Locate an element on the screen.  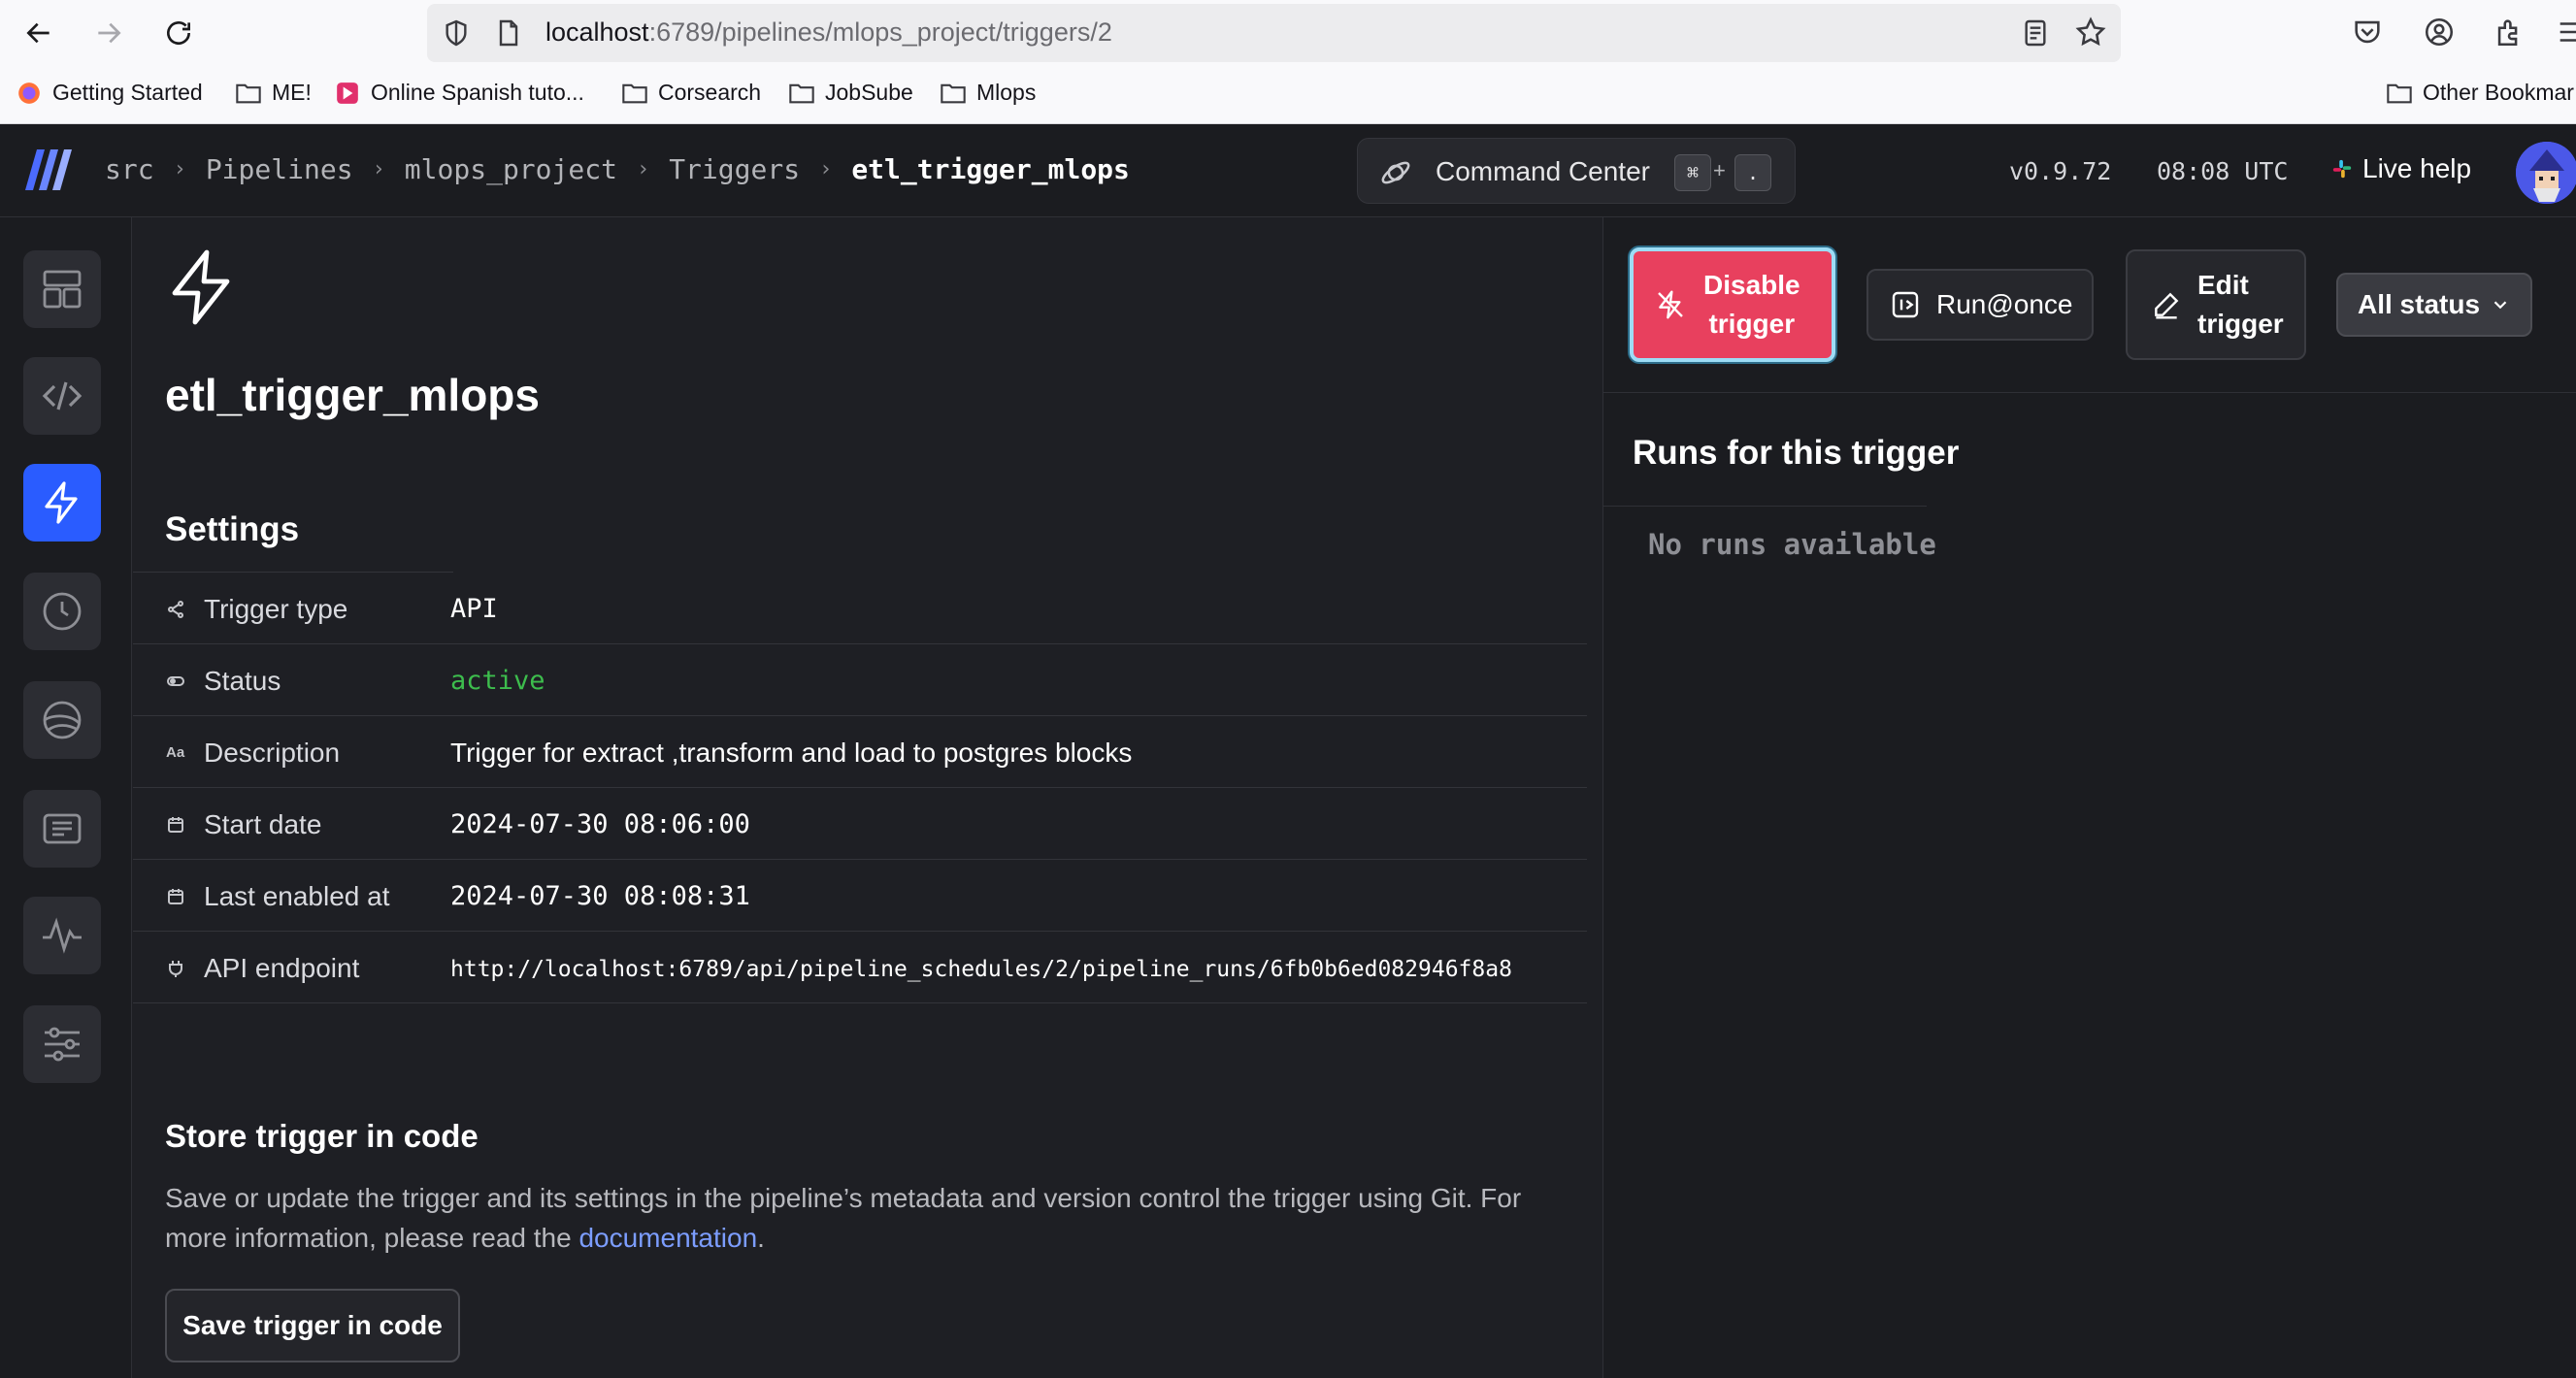
nav-edit-pipeline is located at coordinates (62, 396).